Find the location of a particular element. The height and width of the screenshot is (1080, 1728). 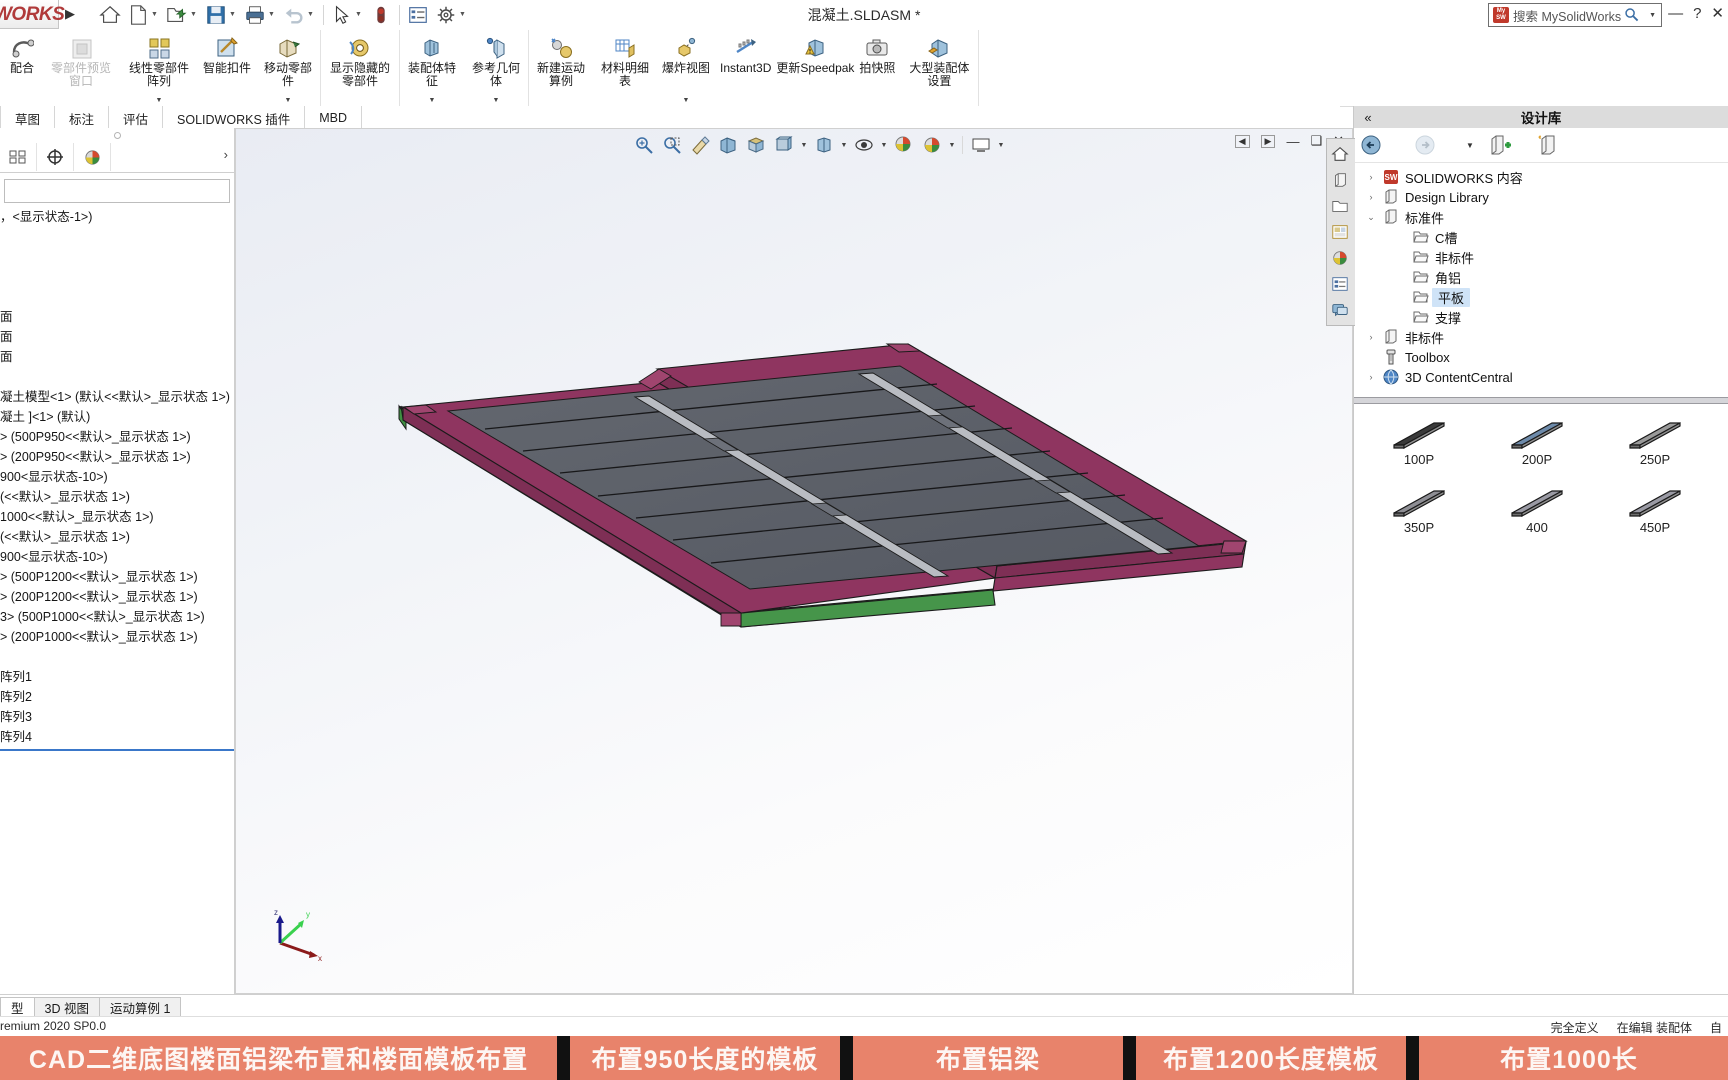

minimize-button: — is located at coordinates (1675, 13).